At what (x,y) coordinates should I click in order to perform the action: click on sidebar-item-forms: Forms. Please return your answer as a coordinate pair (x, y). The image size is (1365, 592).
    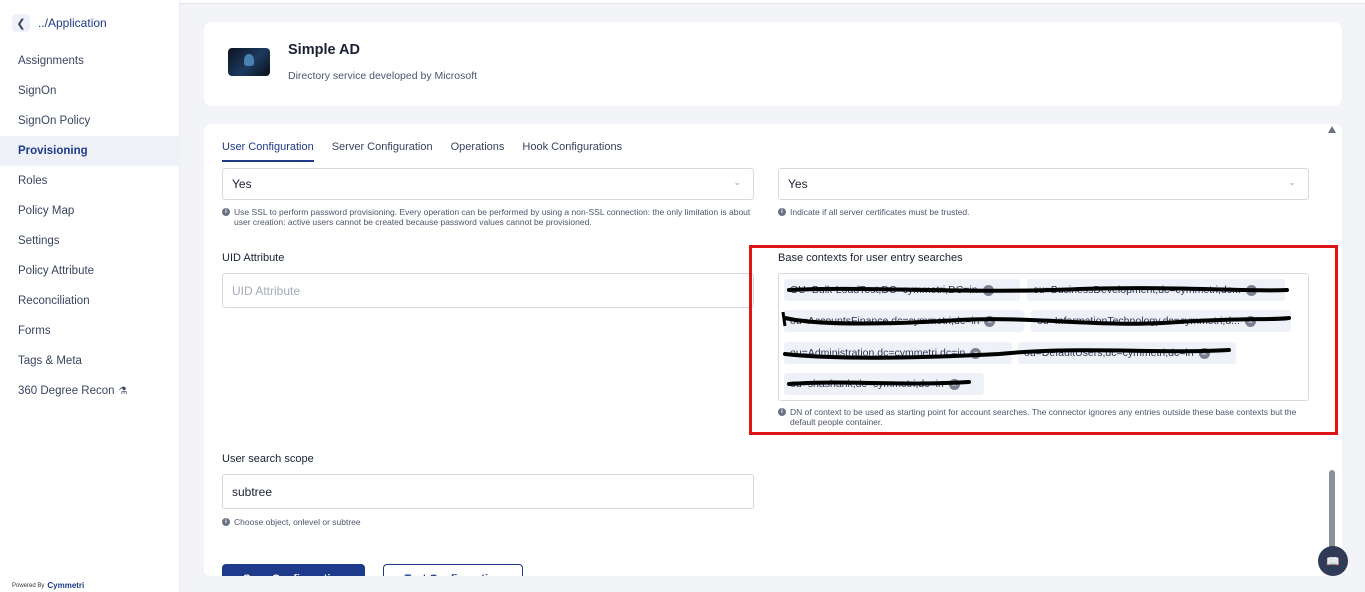
    Looking at the image, I should click on (90, 331).